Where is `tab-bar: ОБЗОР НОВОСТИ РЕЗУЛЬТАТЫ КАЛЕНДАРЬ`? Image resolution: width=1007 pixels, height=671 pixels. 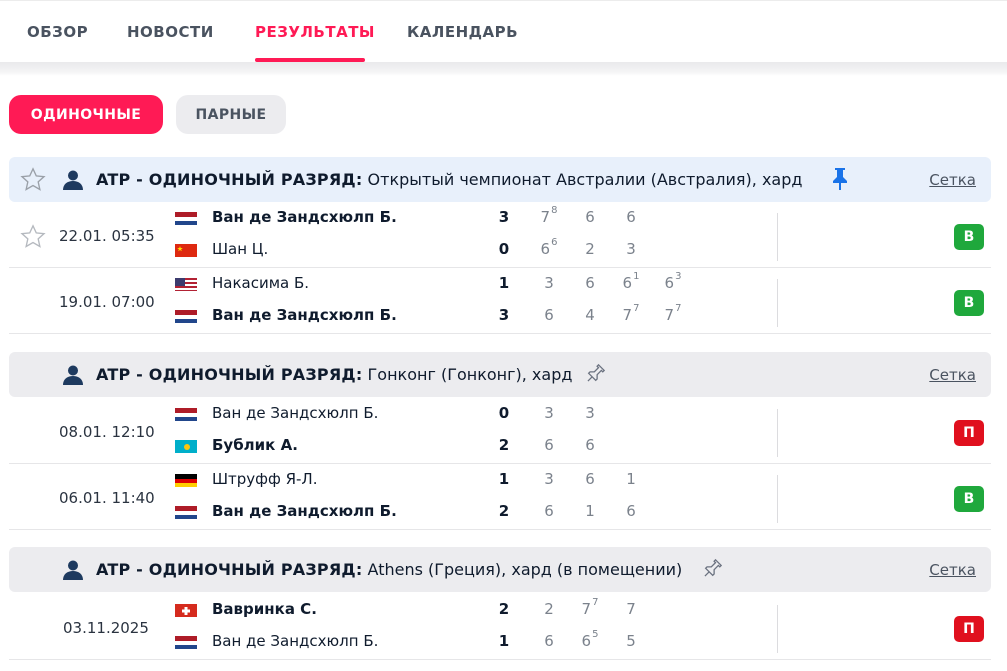
tab-bar: ОБЗОР НОВОСТИ РЕЗУЛЬТАТЫ КАЛЕНДАРЬ is located at coordinates (503, 31).